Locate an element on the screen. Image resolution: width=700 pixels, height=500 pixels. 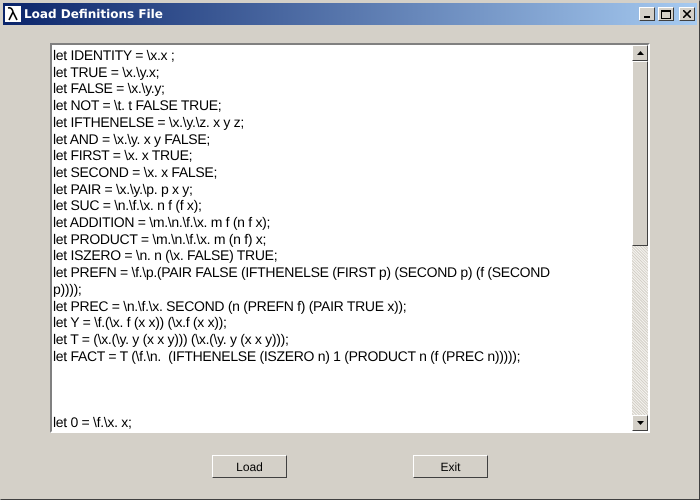
close-button is located at coordinates (687, 14).